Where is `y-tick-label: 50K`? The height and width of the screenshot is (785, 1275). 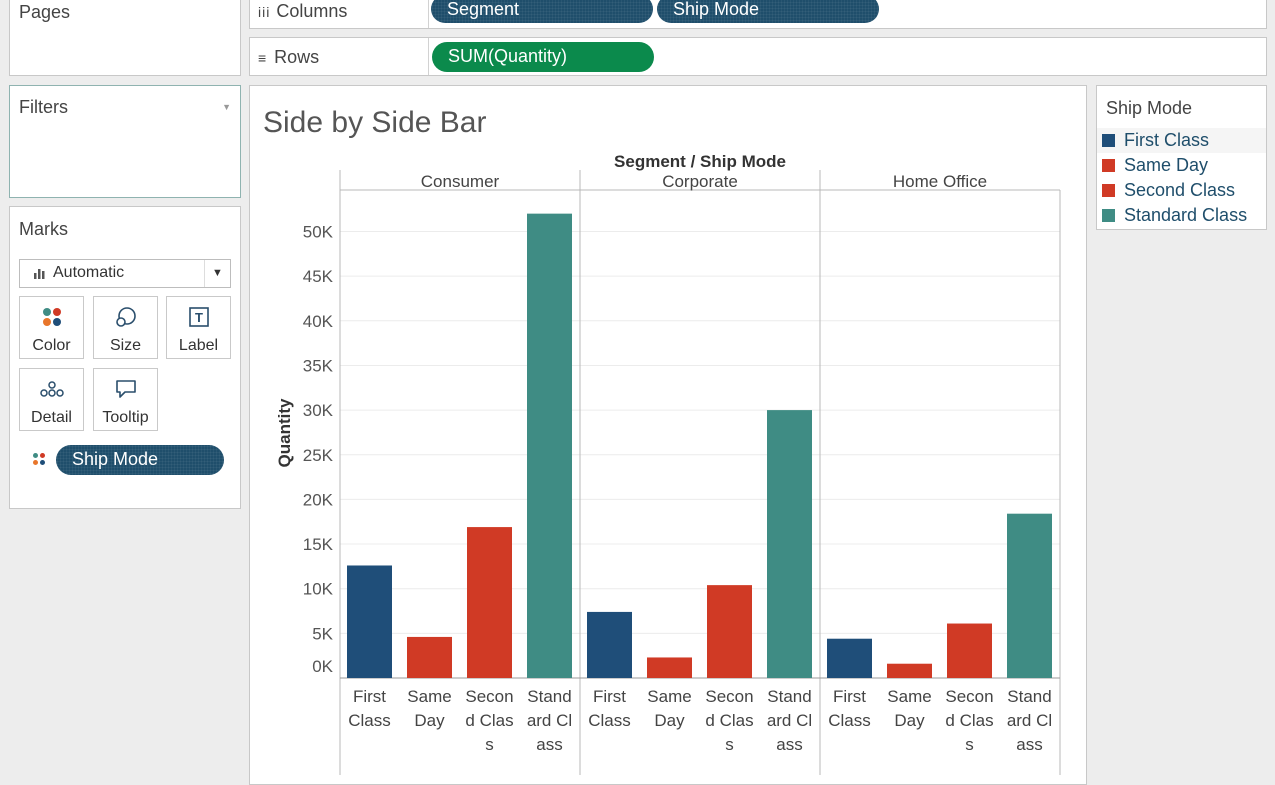
y-tick-label: 50K is located at coordinates (318, 232).